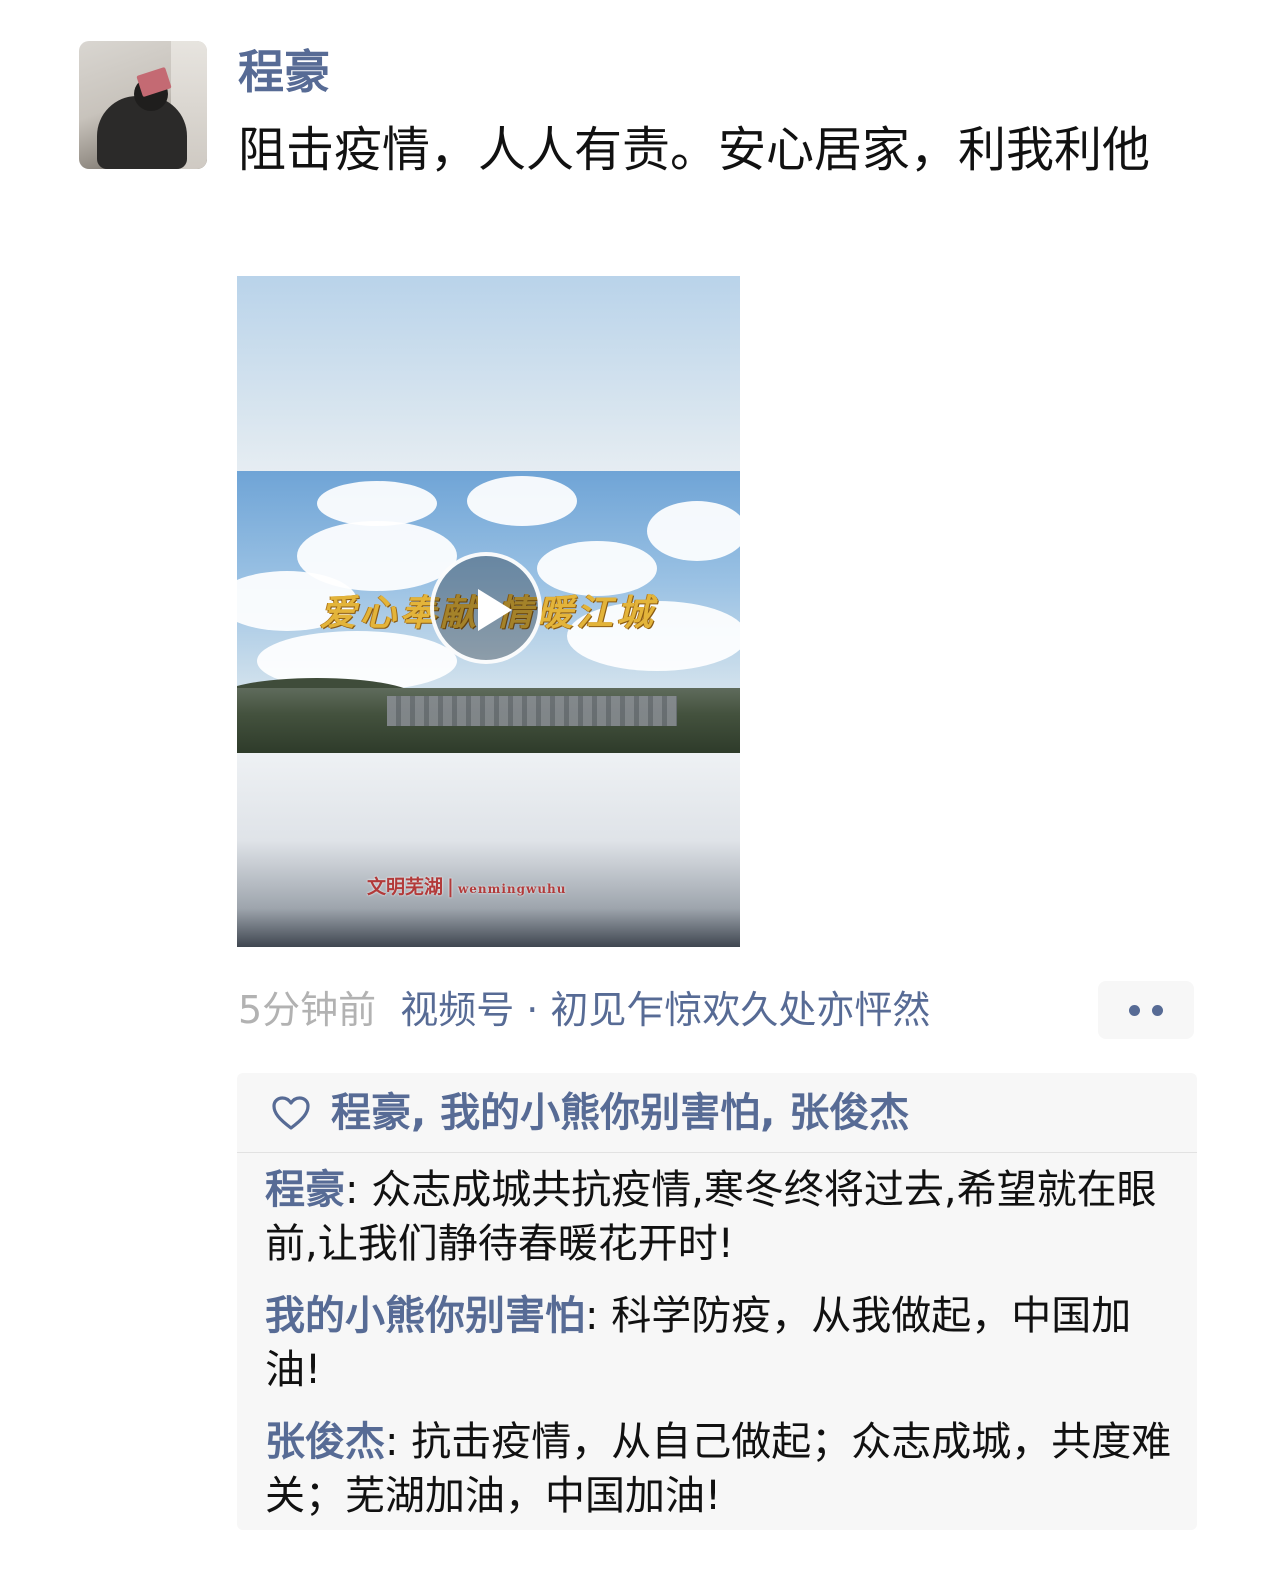  What do you see at coordinates (305, 1190) in the screenshot?
I see `comment-author: 程豪` at bounding box center [305, 1190].